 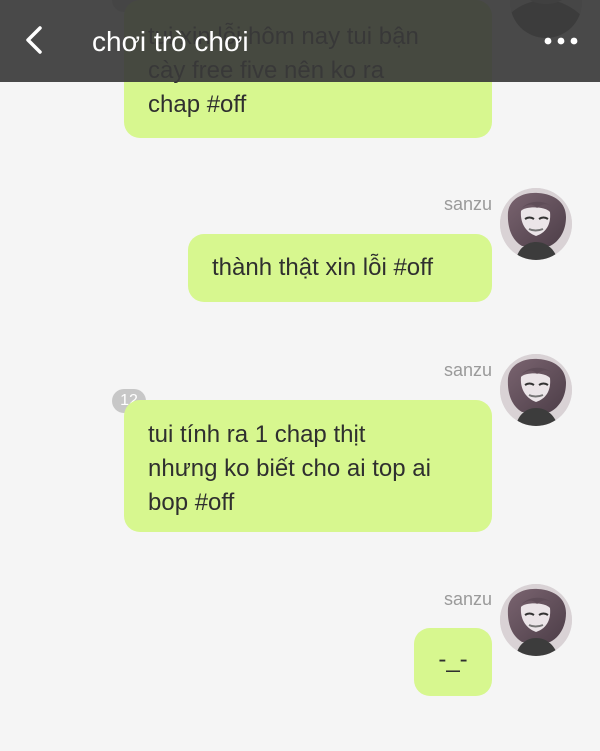 I want to click on more-button, so click(x=561, y=41).